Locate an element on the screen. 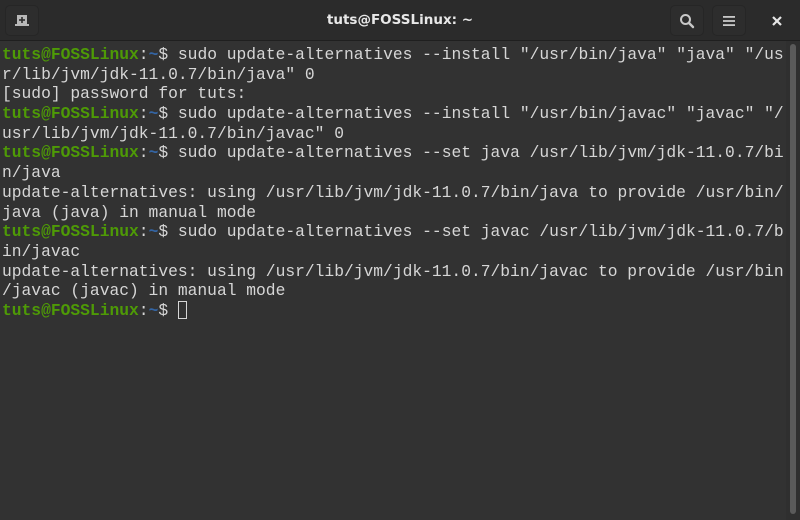 This screenshot has height=520, width=800. output-line: [sudo] password for tuts: is located at coordinates (393, 94).